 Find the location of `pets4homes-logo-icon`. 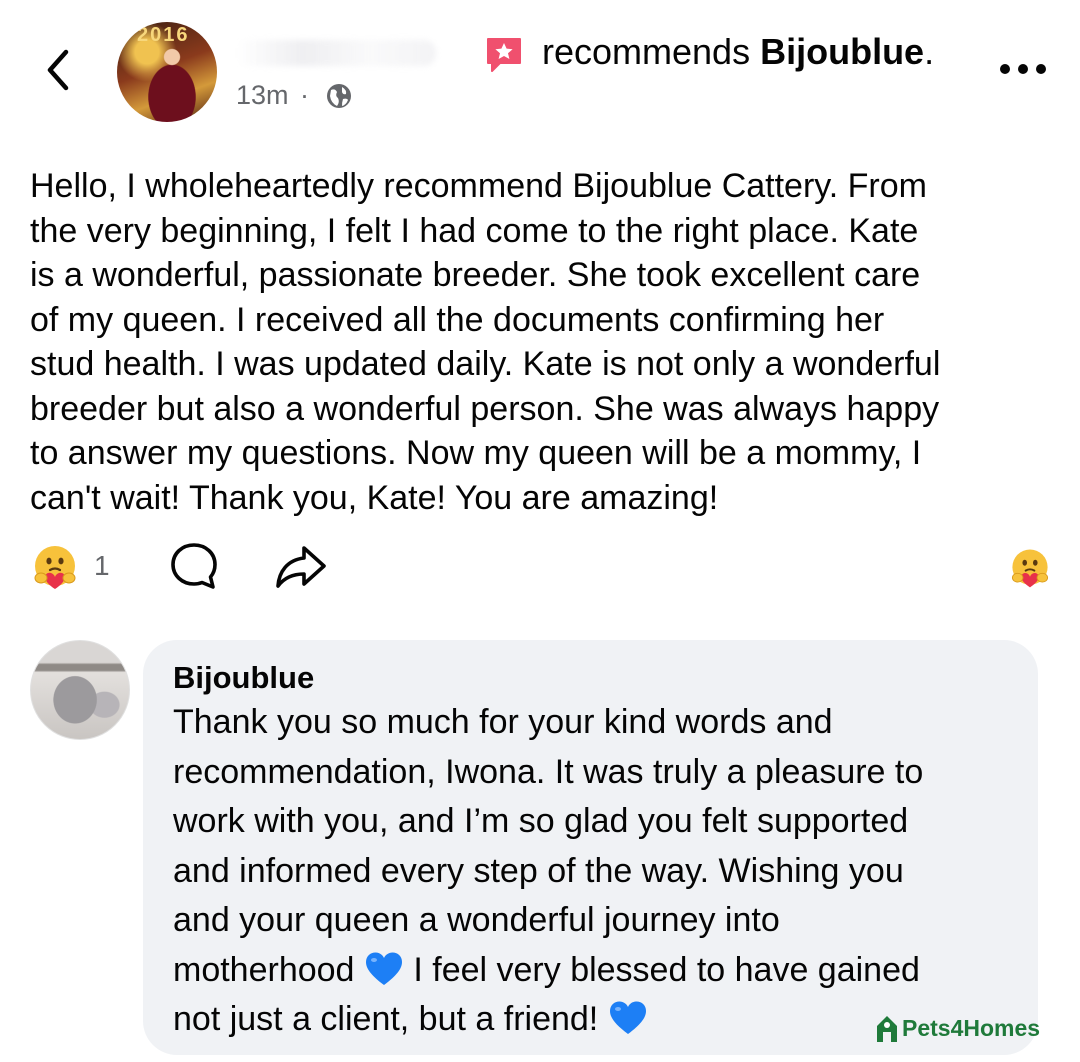

pets4homes-logo-icon is located at coordinates (887, 1029).